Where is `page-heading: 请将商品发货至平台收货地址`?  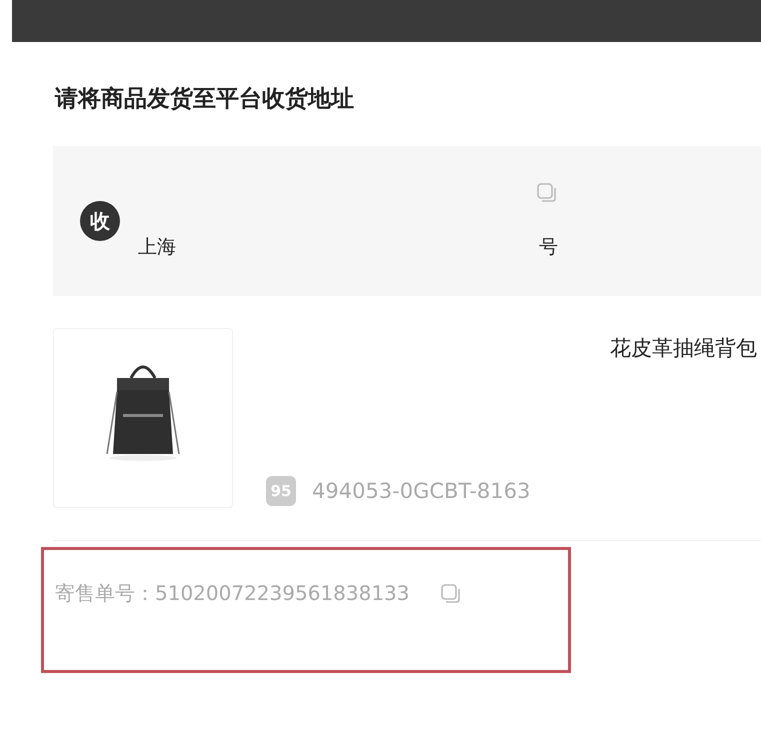 page-heading: 请将商品发货至平台收货地址 is located at coordinates (205, 99).